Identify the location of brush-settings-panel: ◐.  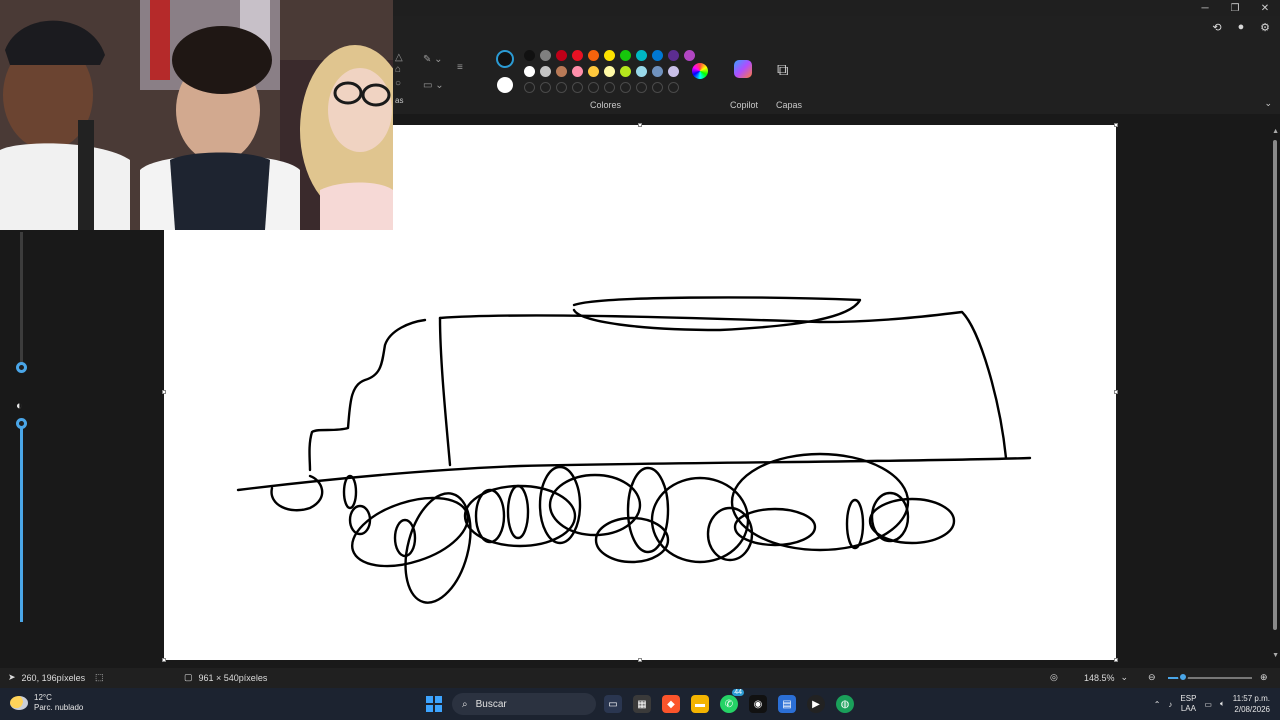
(22, 432).